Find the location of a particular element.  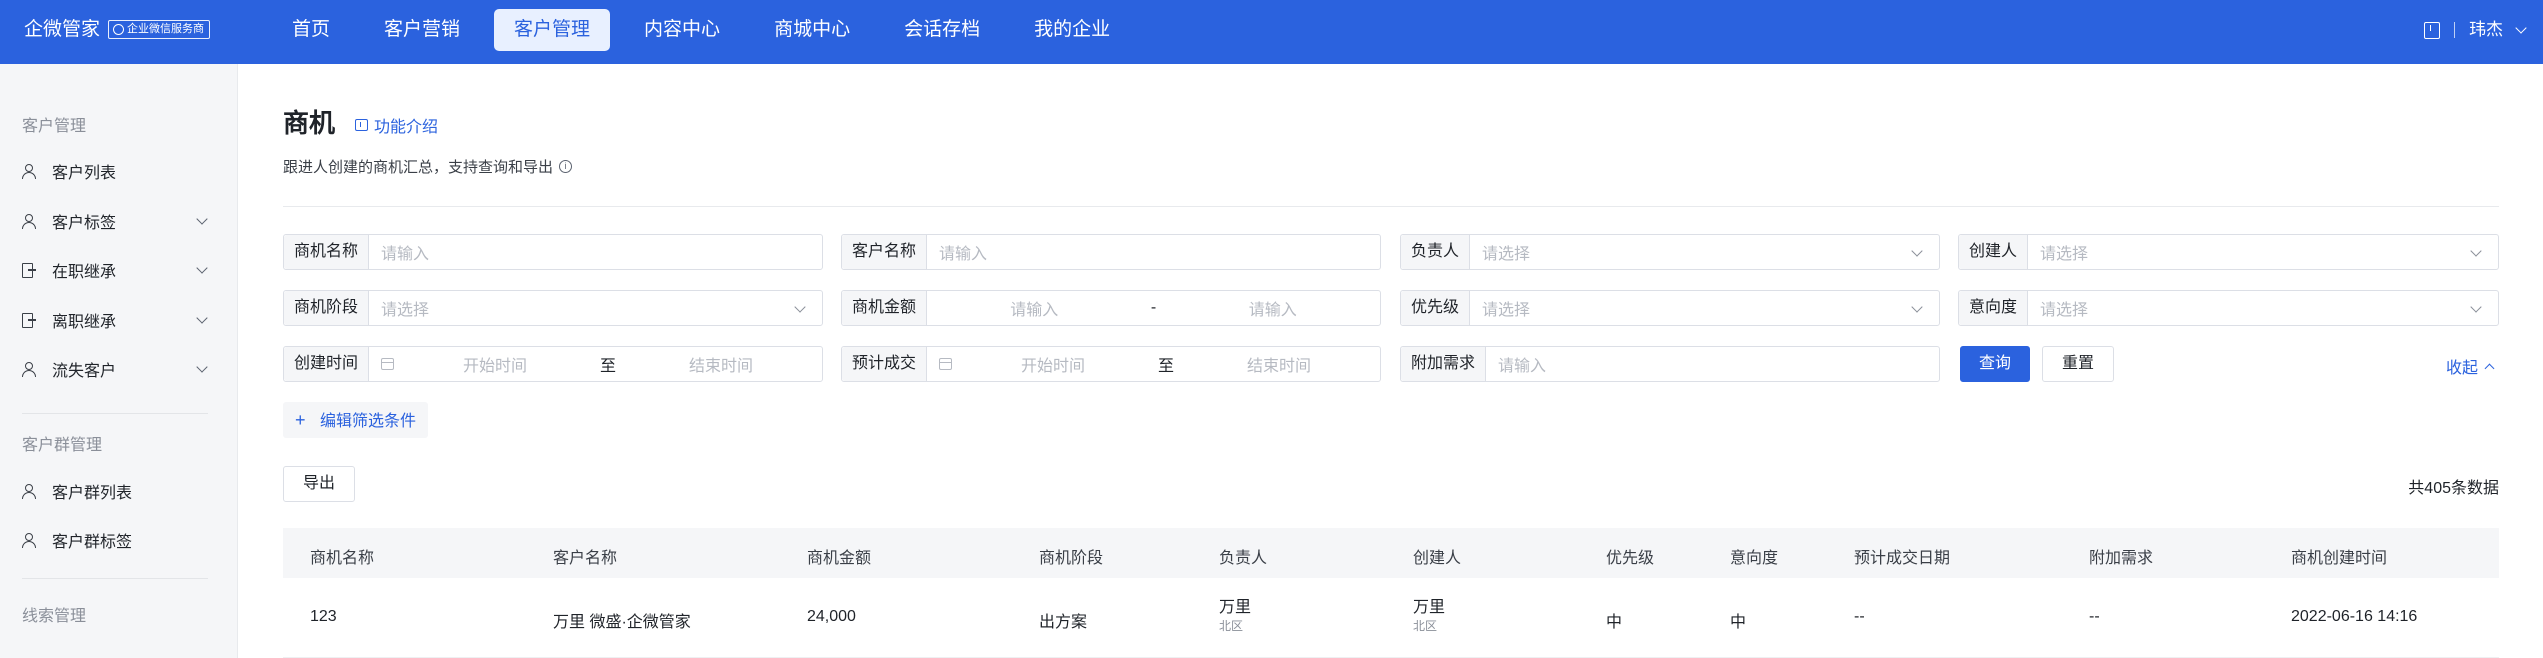

feature-intro-label: 功能介绍 is located at coordinates (406, 127).